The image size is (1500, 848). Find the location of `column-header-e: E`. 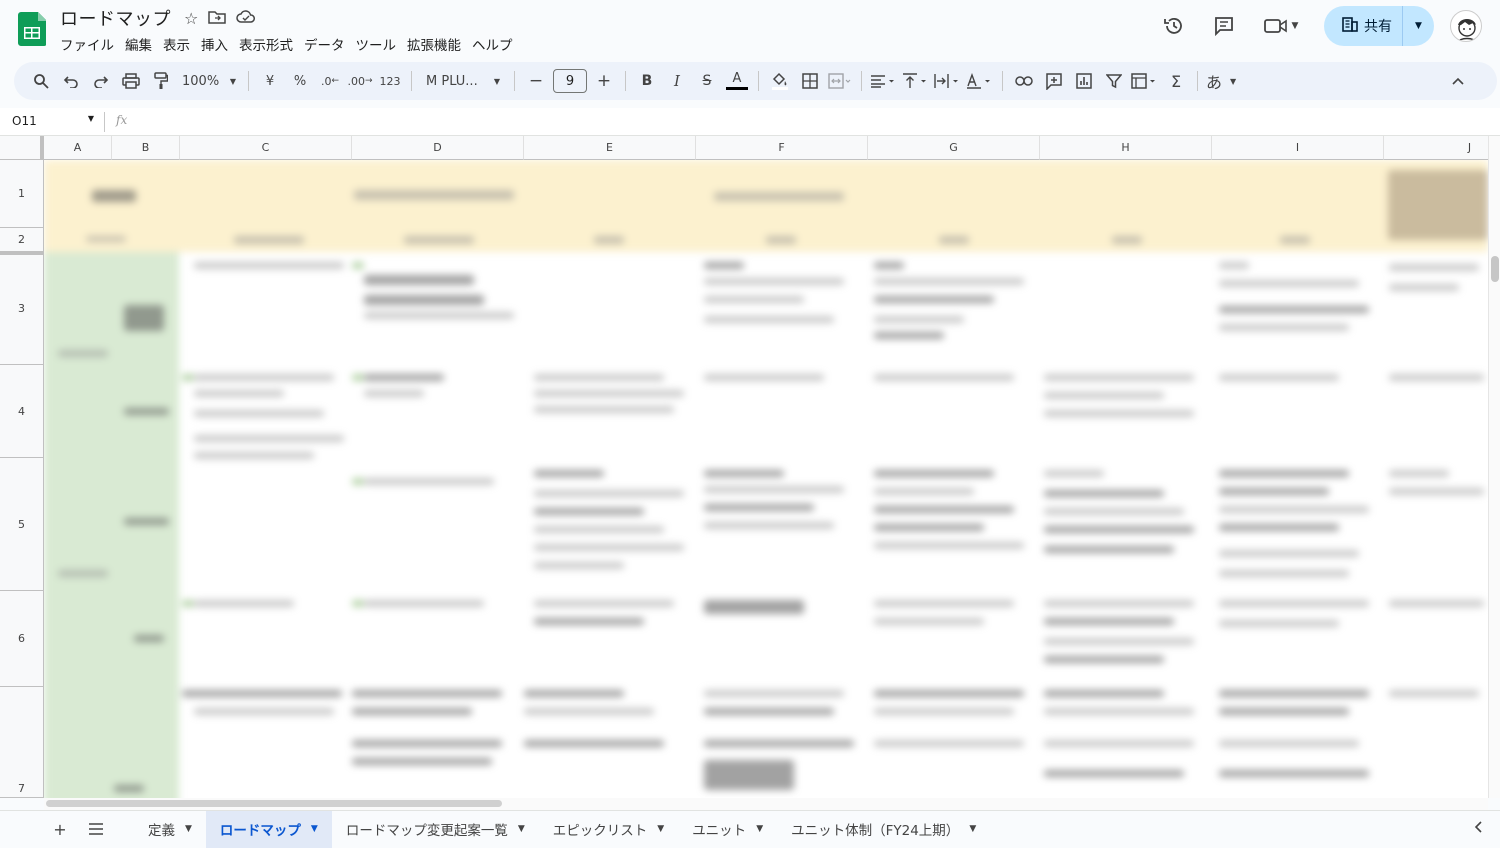

column-header-e: E is located at coordinates (610, 148).